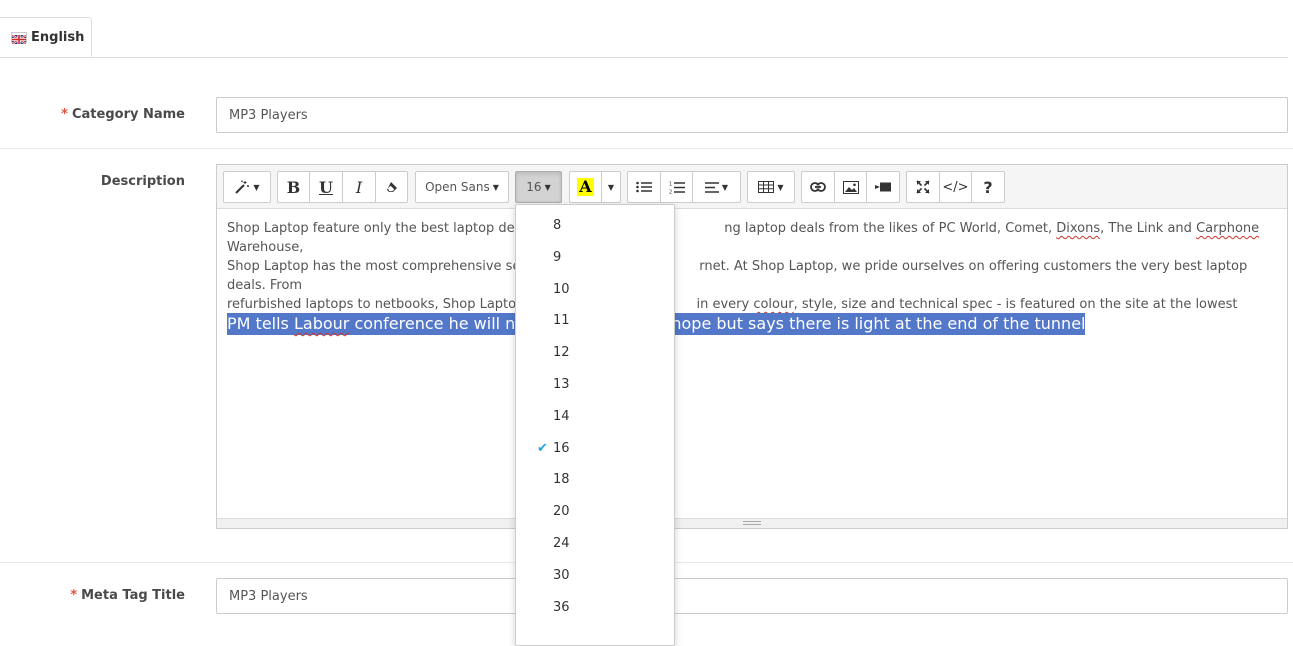 The image size is (1293, 646). What do you see at coordinates (766, 187) in the screenshot?
I see `table-icon` at bounding box center [766, 187].